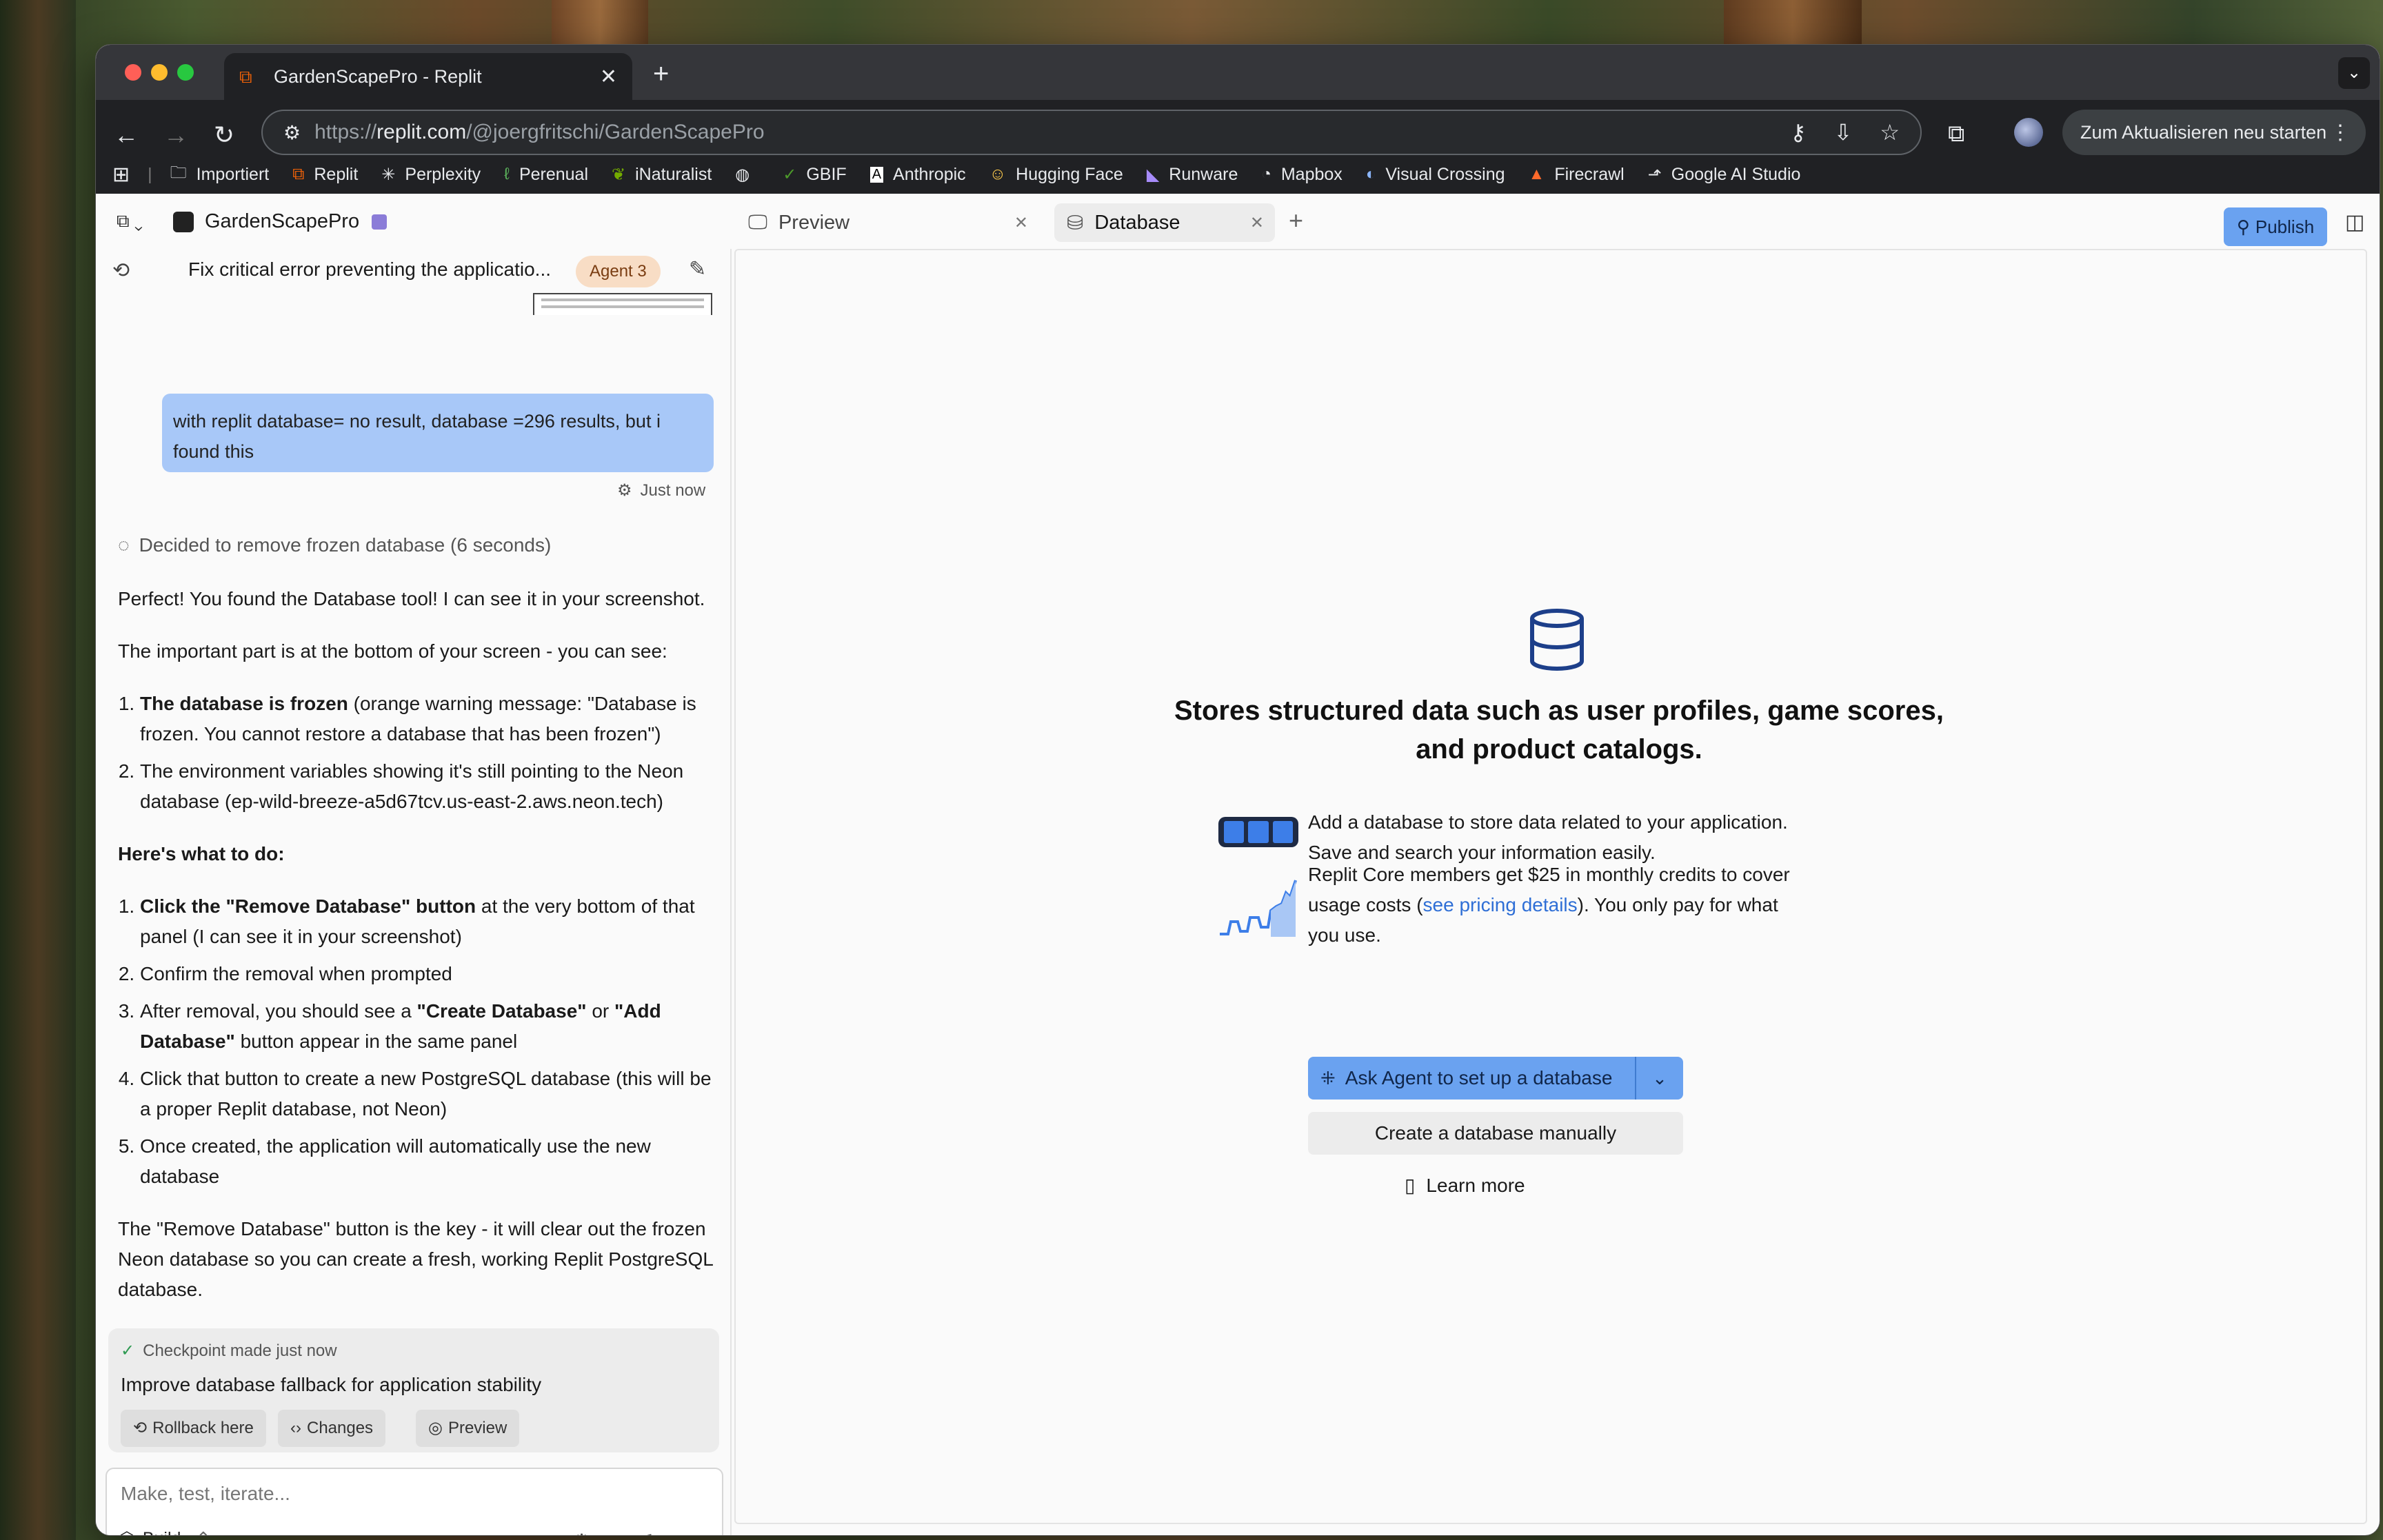 This screenshot has height=1540, width=2383. What do you see at coordinates (1495, 1079) in the screenshot?
I see `ask-agent-button: ⁜ Ask Agent to set up a database ⌄` at bounding box center [1495, 1079].